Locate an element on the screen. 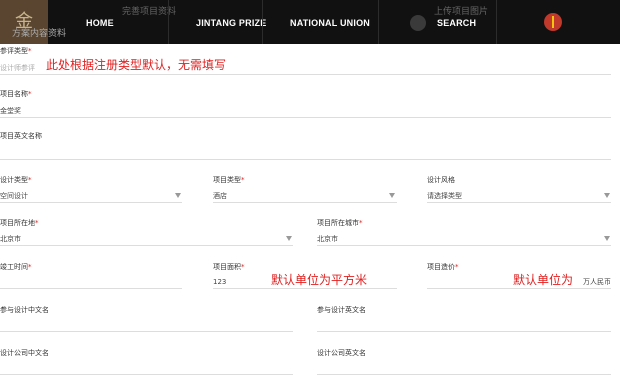 The width and height of the screenshot is (620, 378). cost-unit: 万人民币 is located at coordinates (597, 282).